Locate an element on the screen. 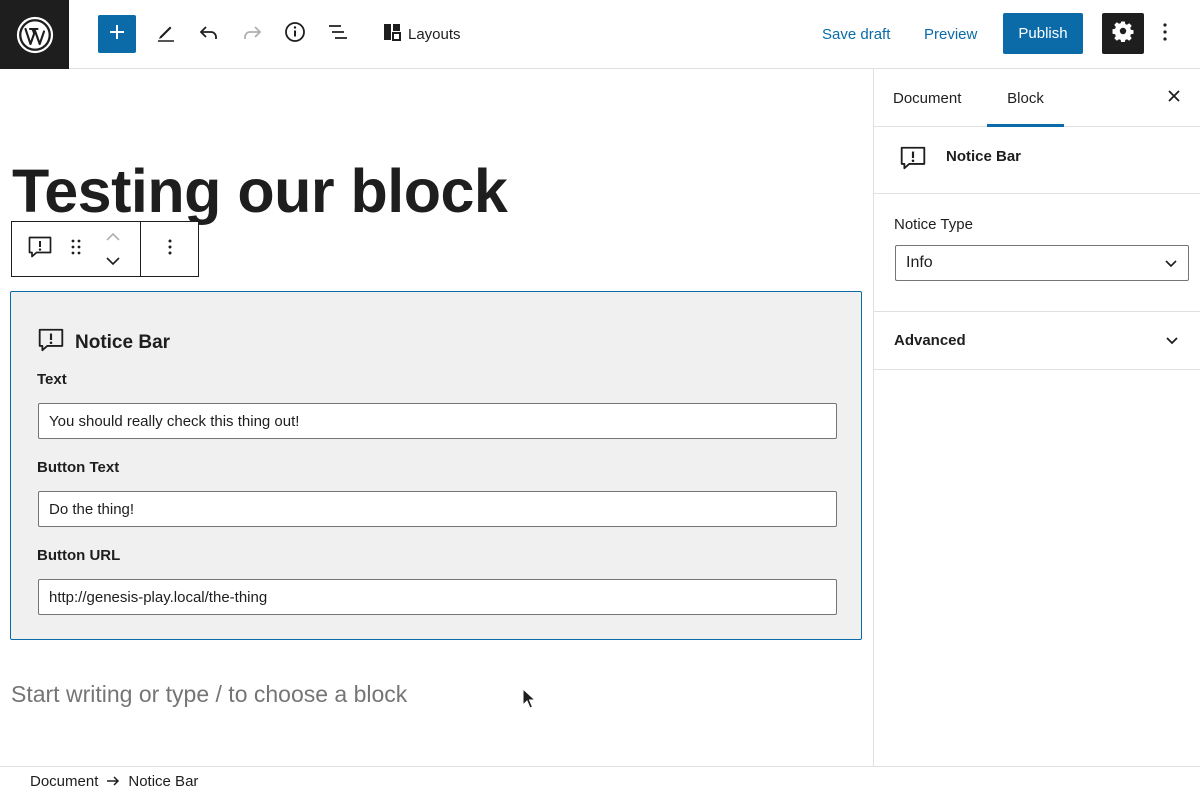  close-sidebar-button is located at coordinates (1174, 98).